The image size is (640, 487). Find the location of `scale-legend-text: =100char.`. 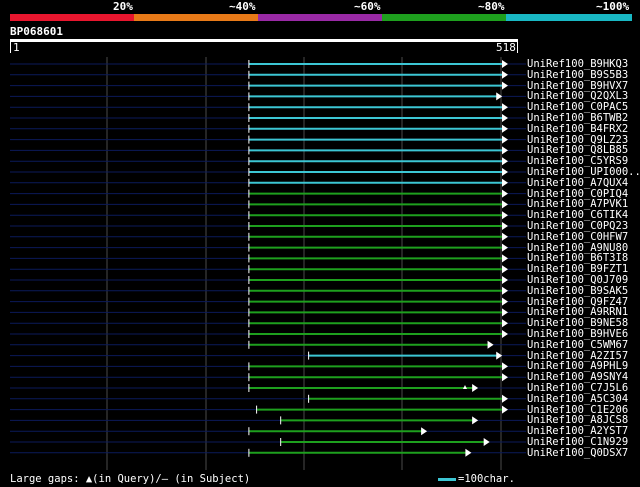

scale-legend-text: =100char. is located at coordinates (486, 479).